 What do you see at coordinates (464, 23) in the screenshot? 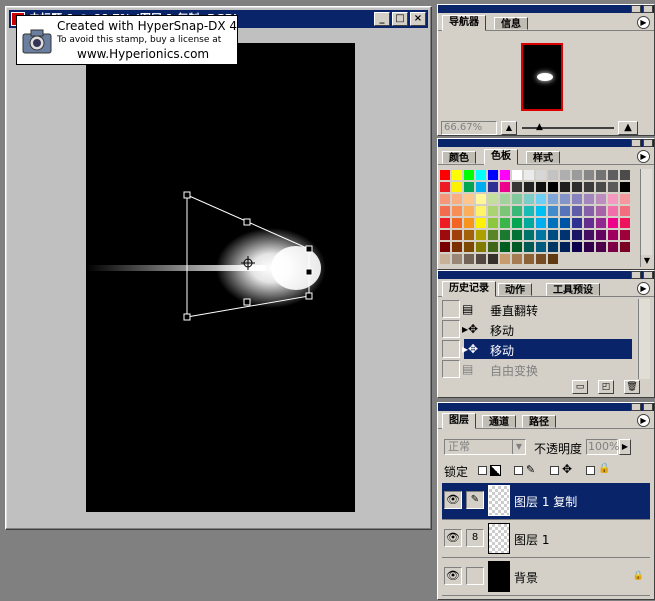
I see `tab-navigator: 导航器` at bounding box center [464, 23].